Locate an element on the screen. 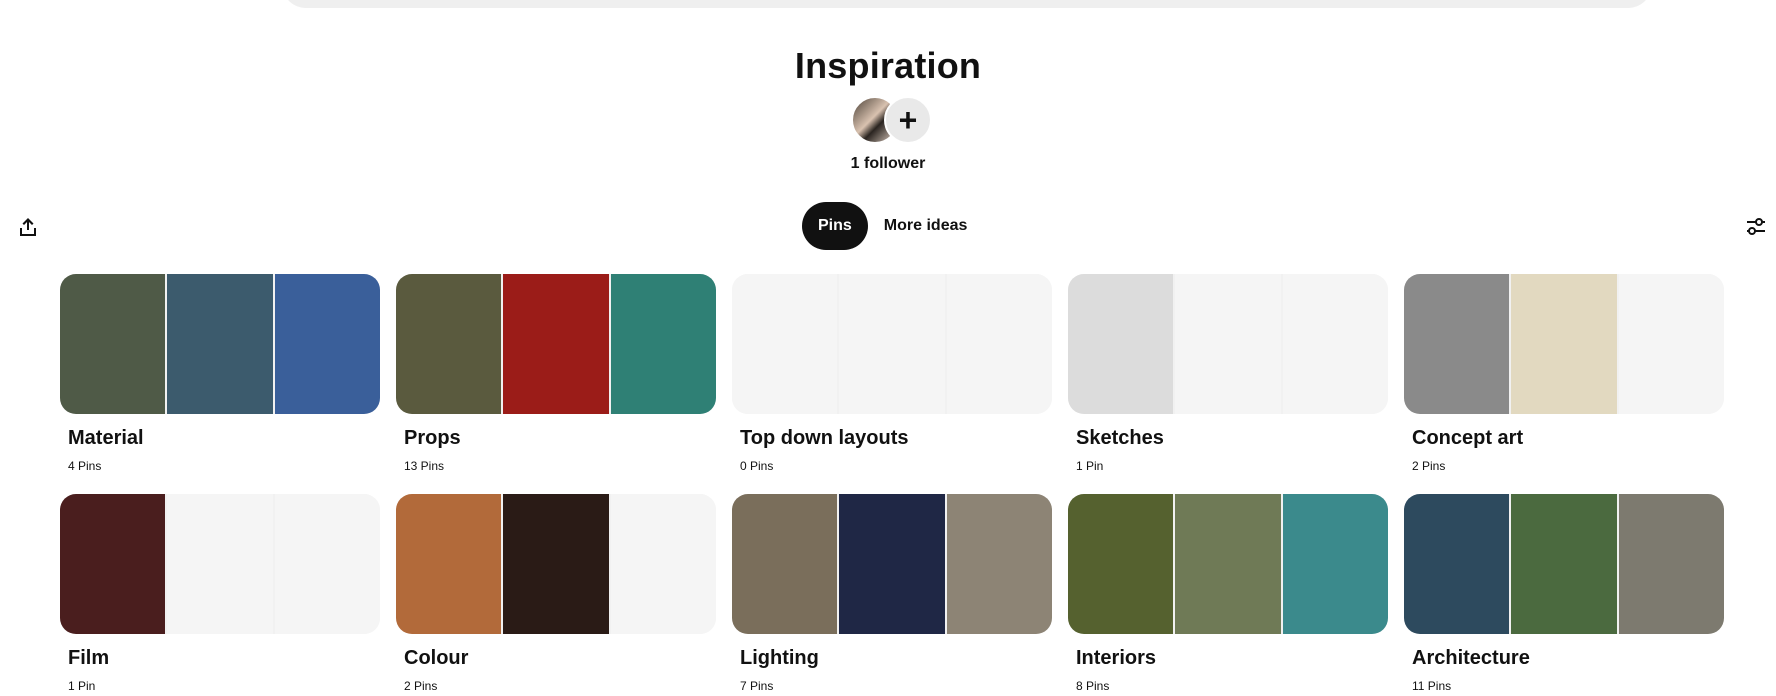 The image size is (1776, 696). add-collaborator-button: + is located at coordinates (908, 120).